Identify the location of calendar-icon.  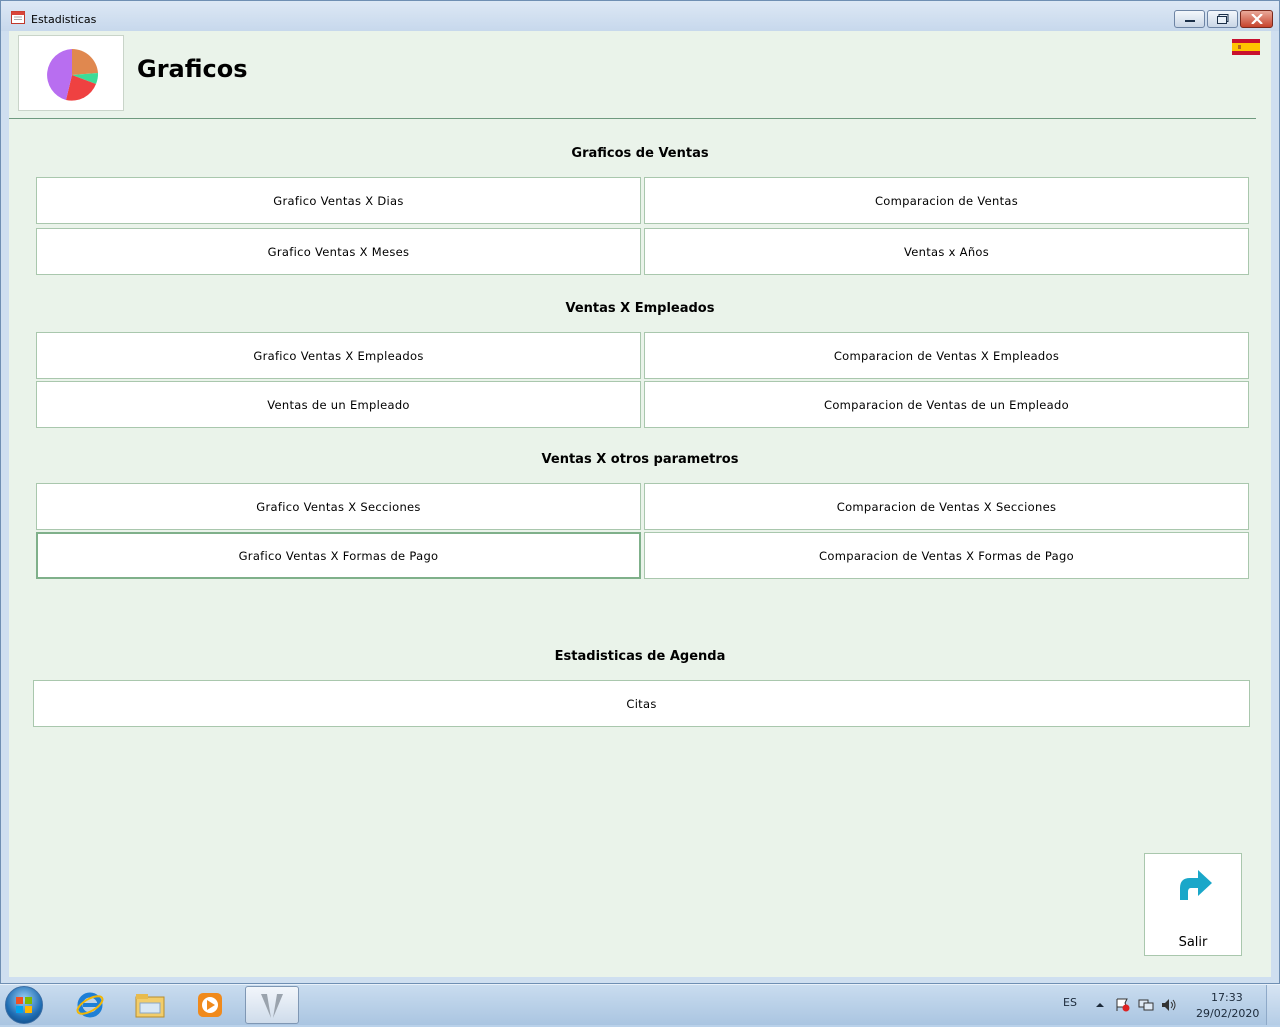
(18, 17).